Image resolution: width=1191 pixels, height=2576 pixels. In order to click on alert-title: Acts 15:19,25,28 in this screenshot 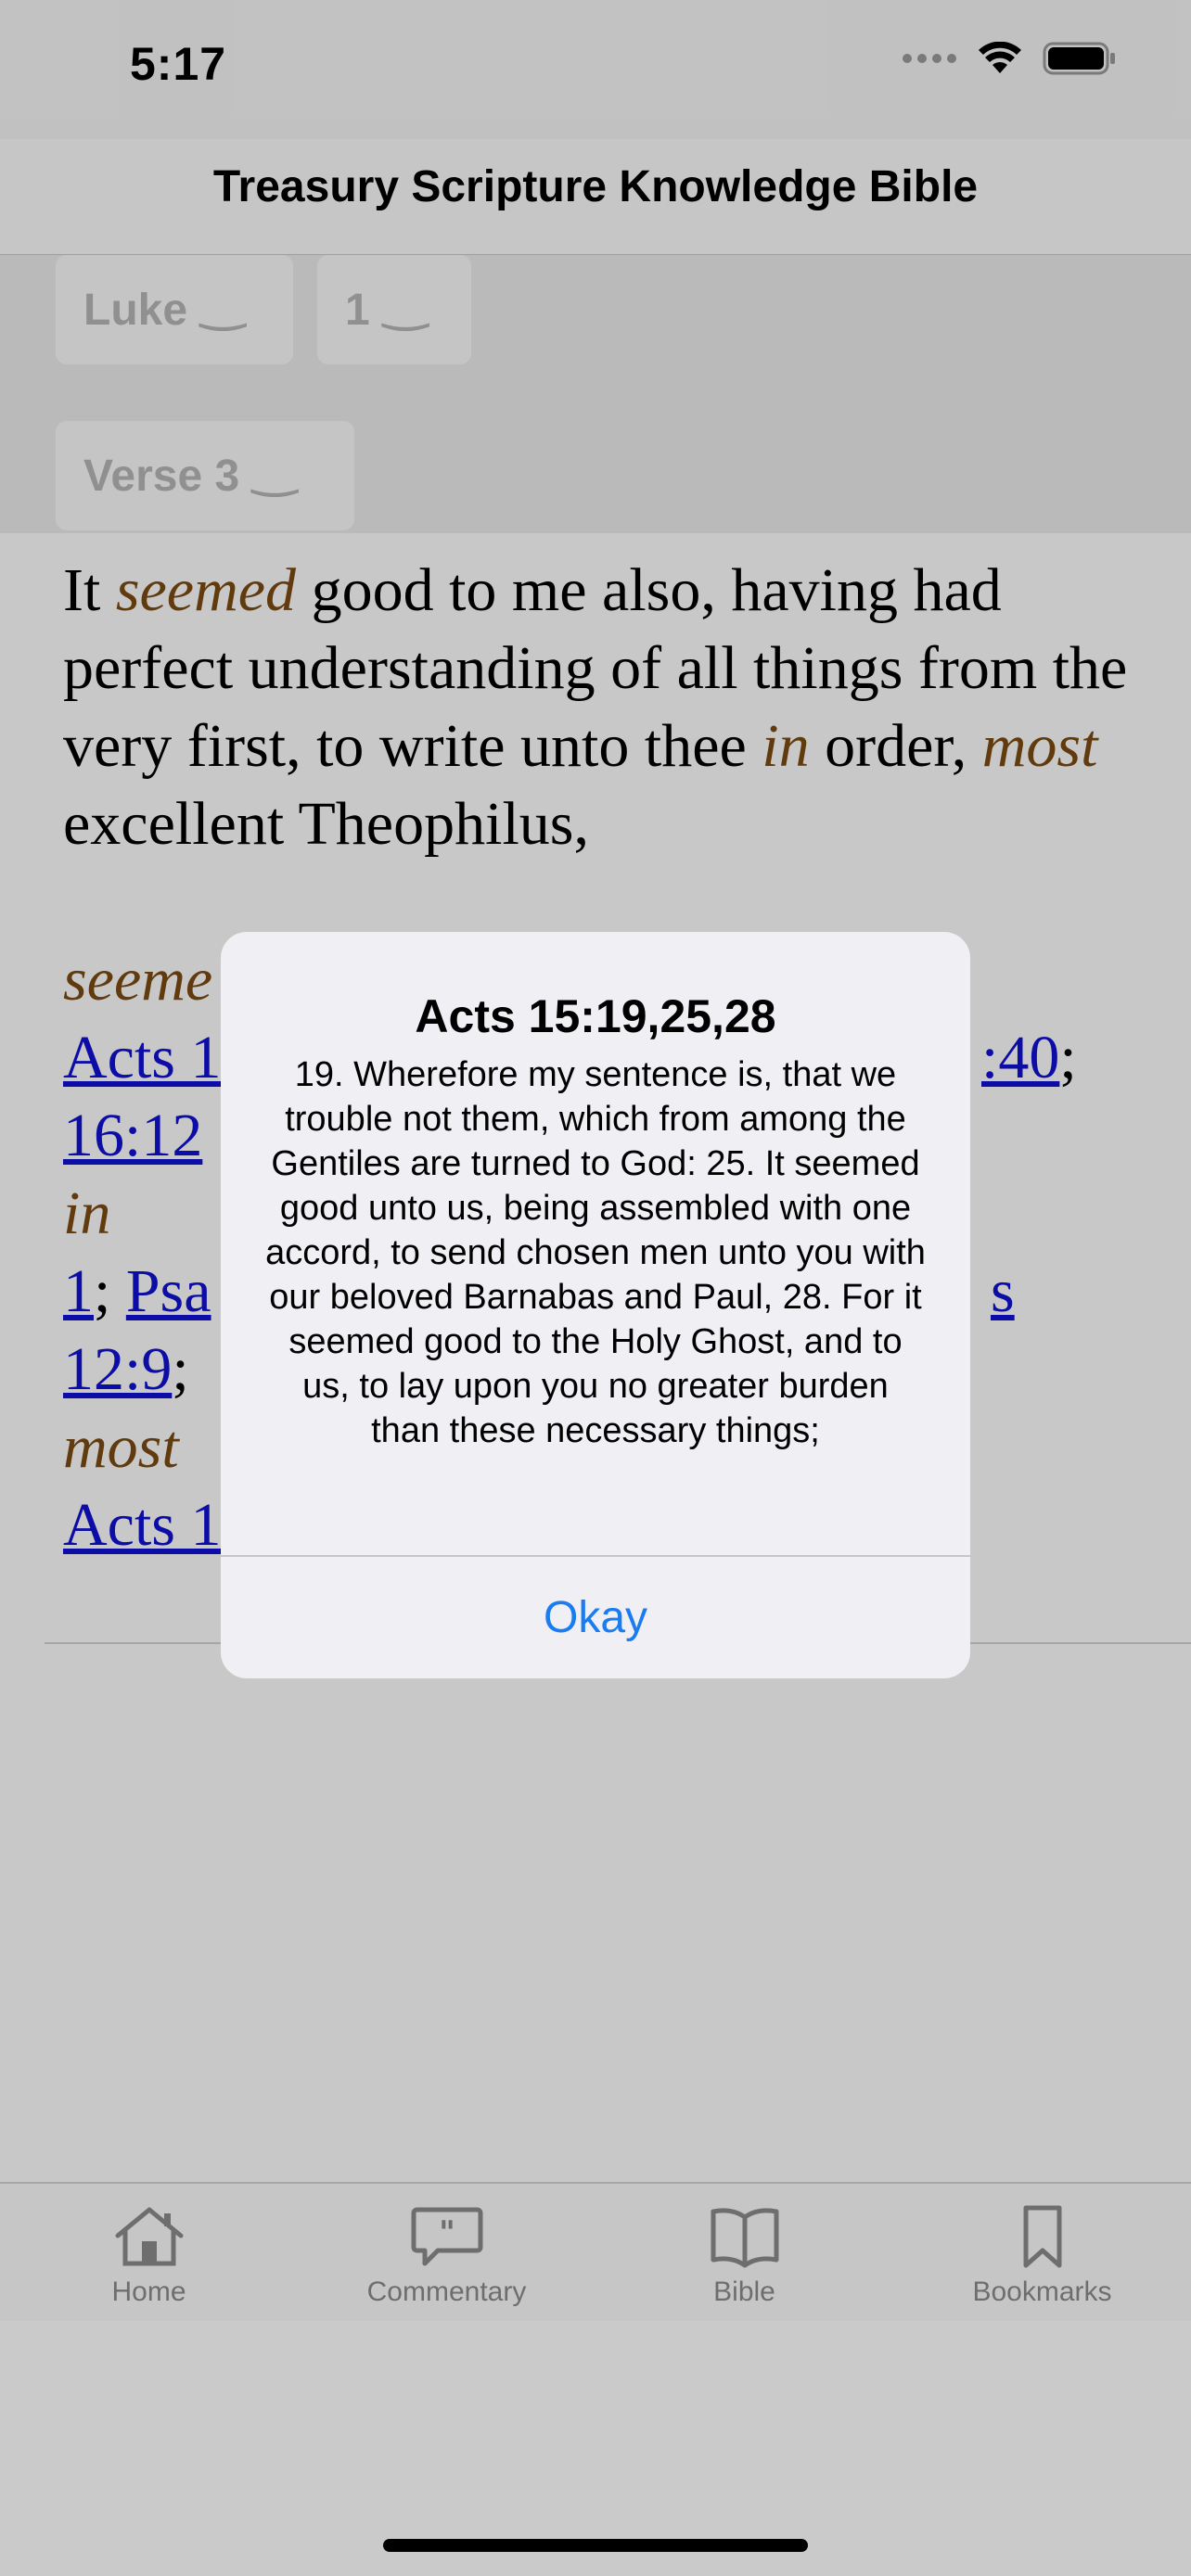, I will do `click(595, 1016)`.